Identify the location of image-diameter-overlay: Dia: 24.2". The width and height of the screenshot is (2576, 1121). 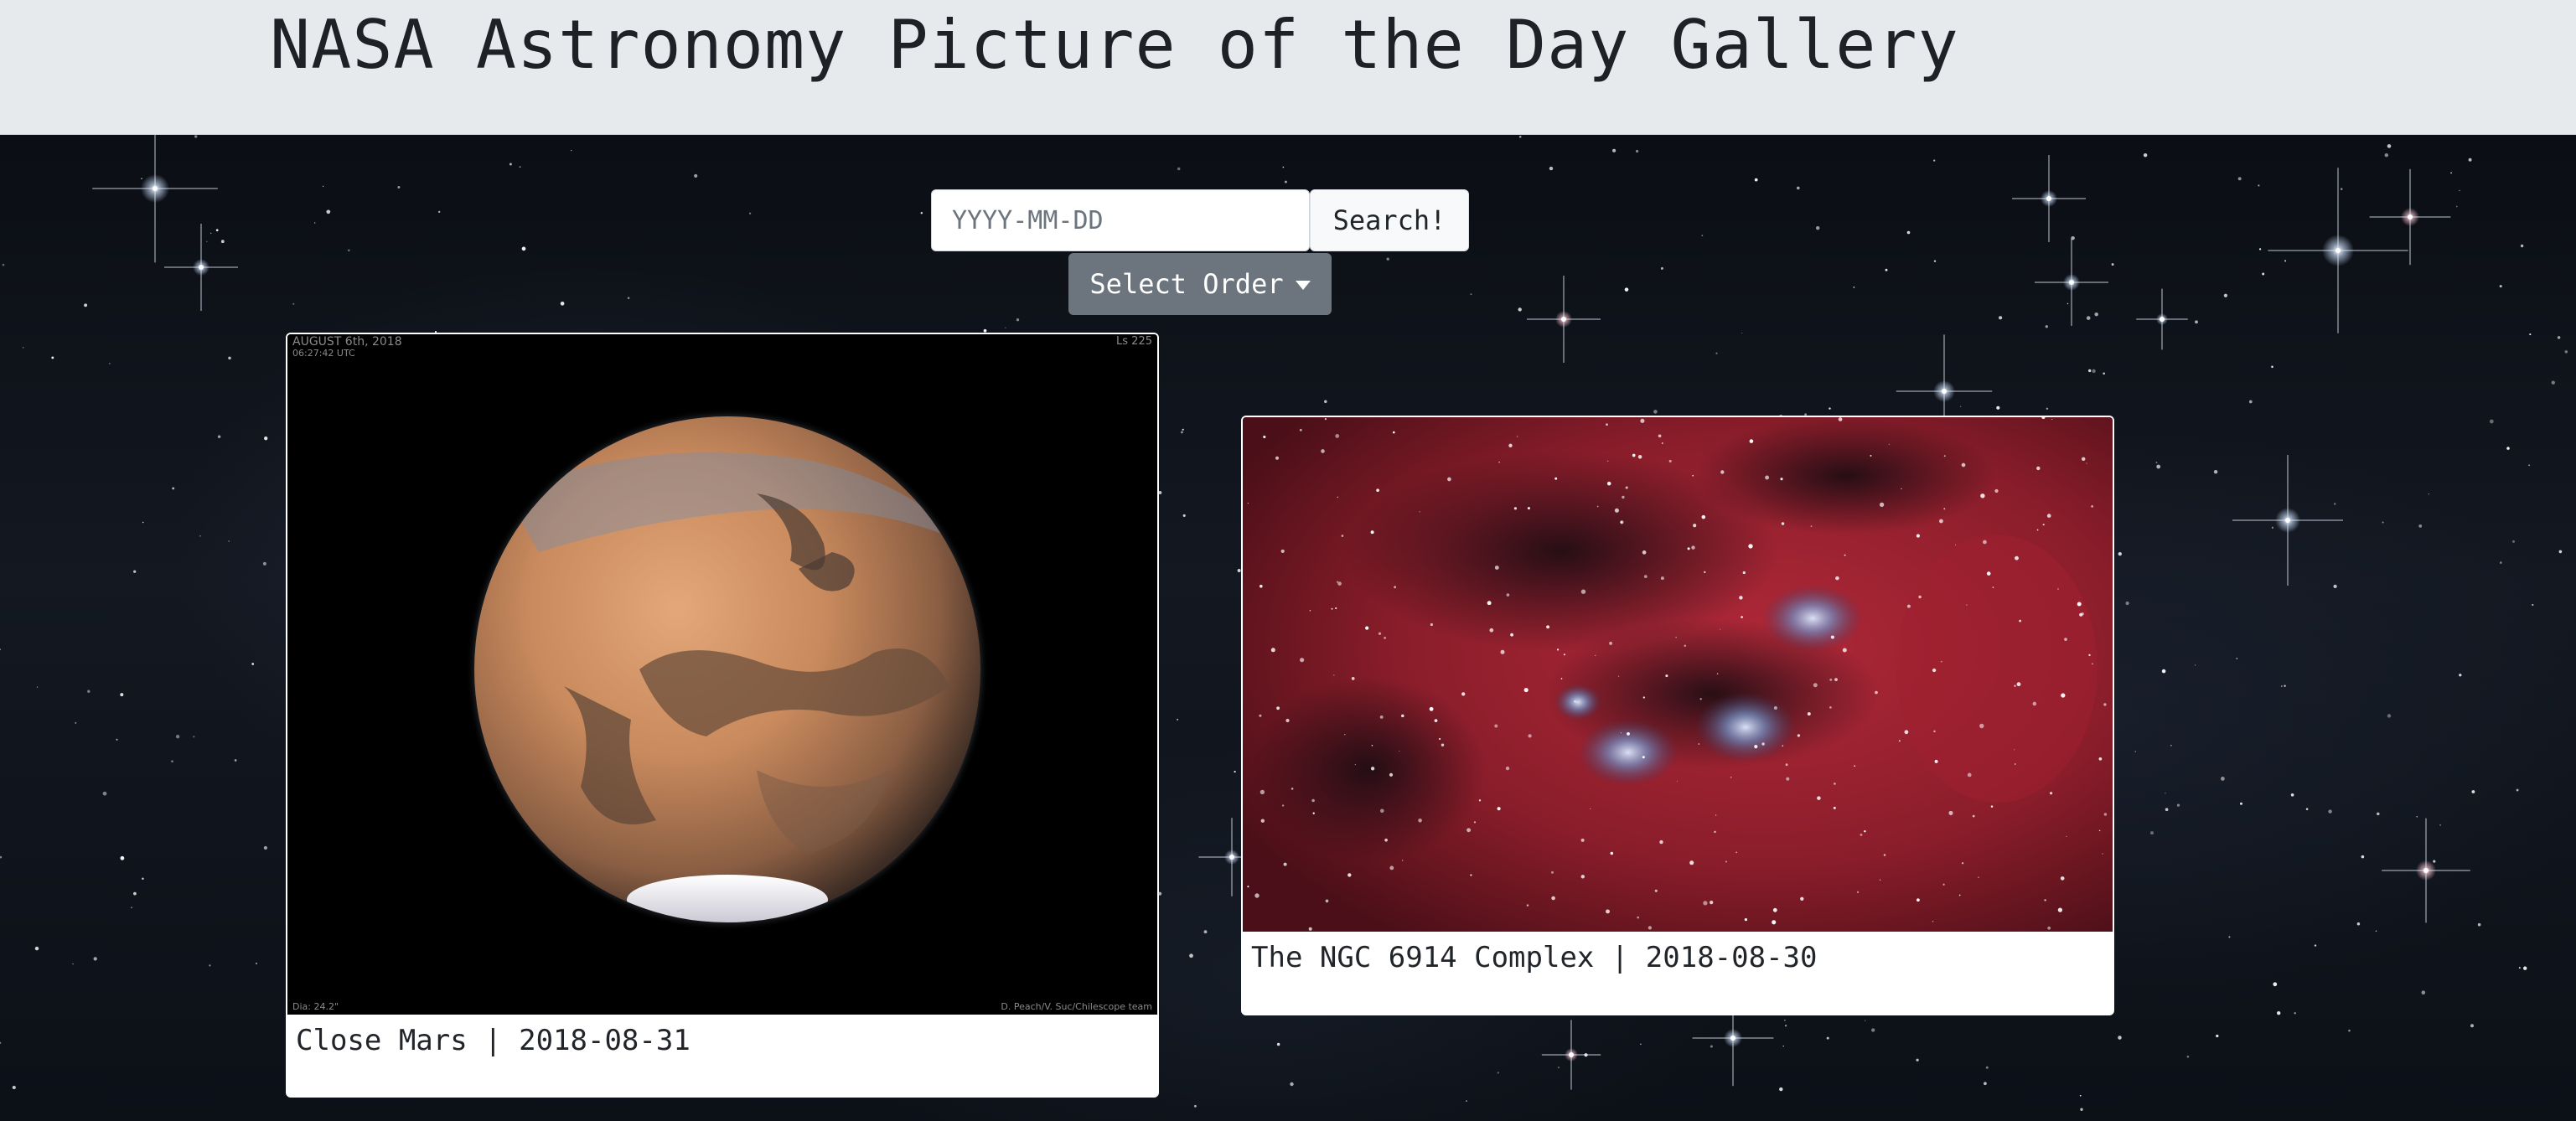
(315, 1006).